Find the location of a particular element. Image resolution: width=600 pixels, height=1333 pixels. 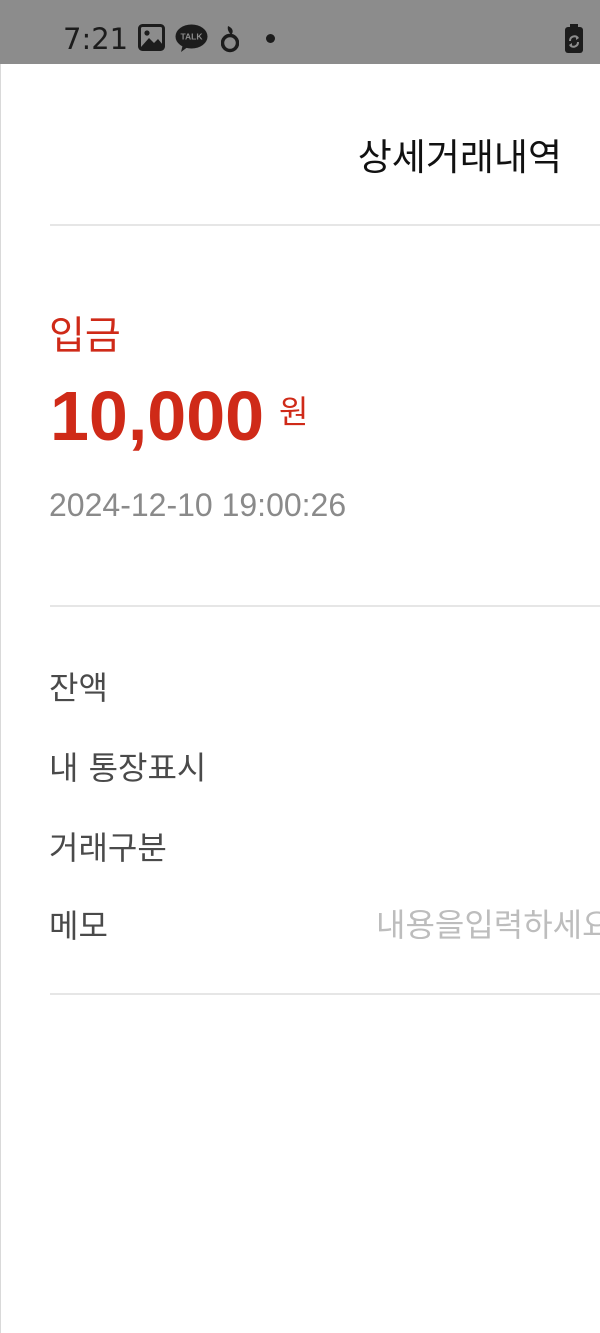

transaction-datetime: 2024-12-10 19:00:26 is located at coordinates (198, 505).